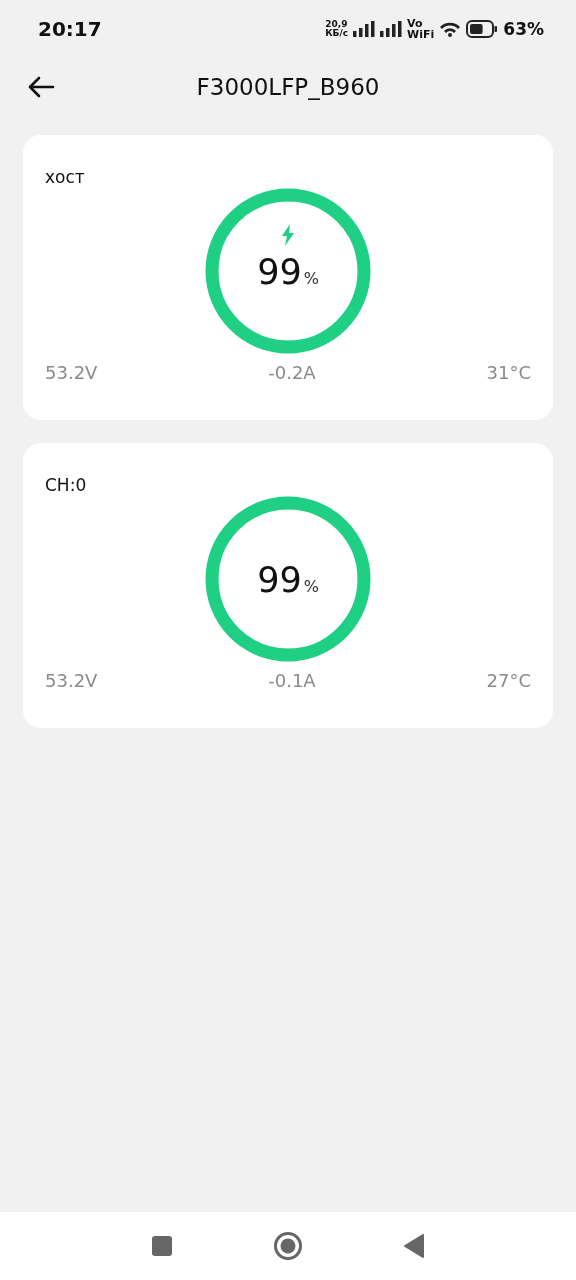  I want to click on status-time: 20:17, so click(70, 29).